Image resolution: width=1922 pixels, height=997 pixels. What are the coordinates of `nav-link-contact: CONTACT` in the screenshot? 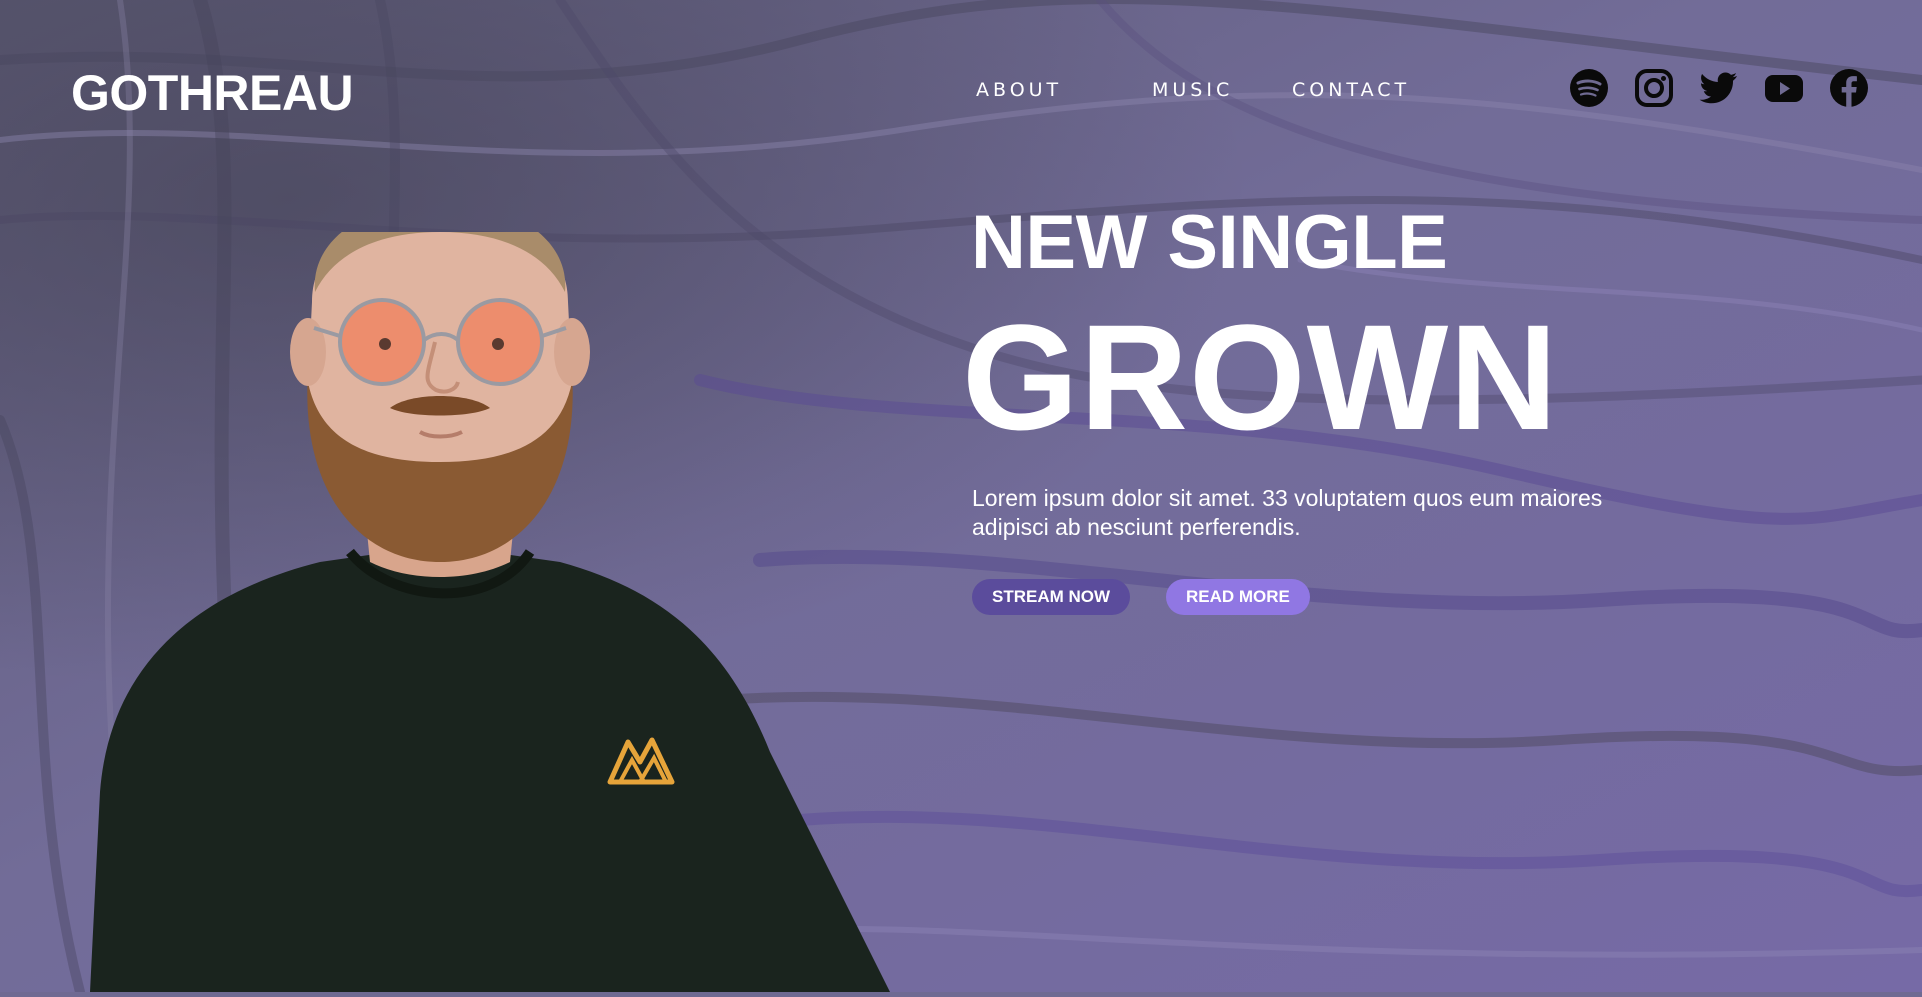 It's located at (1351, 90).